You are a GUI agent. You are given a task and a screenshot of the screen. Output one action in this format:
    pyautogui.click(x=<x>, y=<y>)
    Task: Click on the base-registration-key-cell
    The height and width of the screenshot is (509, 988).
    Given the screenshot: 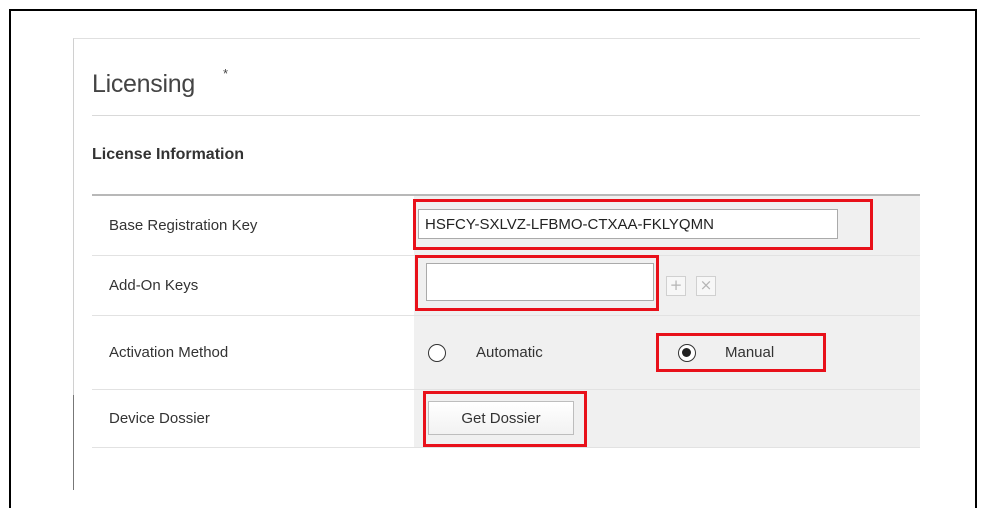 What is the action you would take?
    pyautogui.click(x=667, y=225)
    